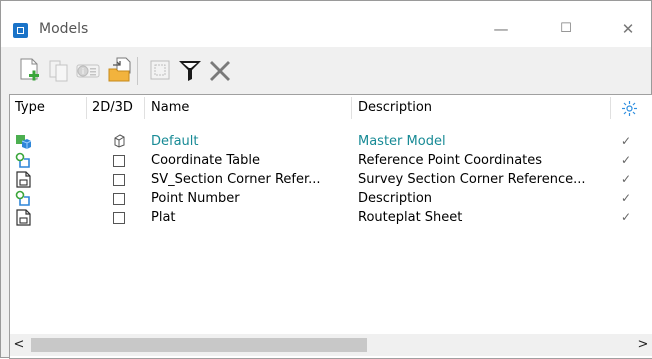  Describe the element at coordinates (24, 142) in the screenshot. I see `design-model-3d-icon` at that location.